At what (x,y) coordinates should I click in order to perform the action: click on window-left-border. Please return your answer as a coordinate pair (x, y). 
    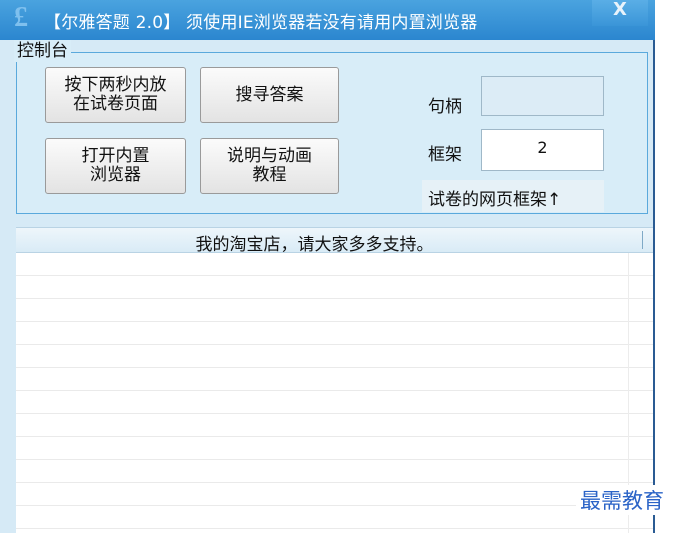
    Looking at the image, I should click on (8, 286).